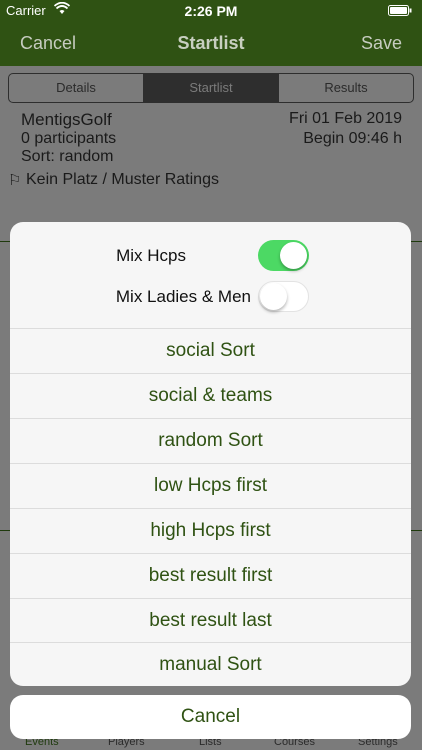  I want to click on option-low-hcps-first: low Hcps first, so click(210, 486).